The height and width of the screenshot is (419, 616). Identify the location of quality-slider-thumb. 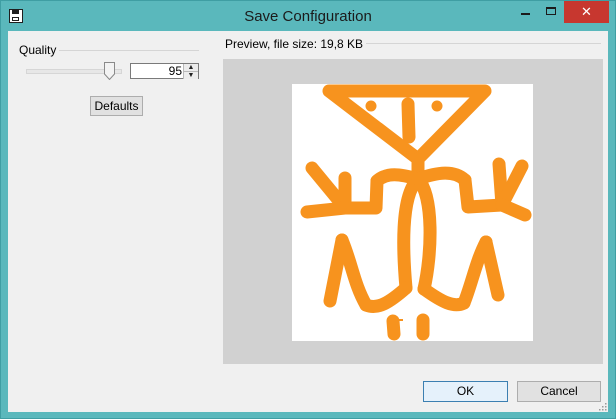
(109, 71).